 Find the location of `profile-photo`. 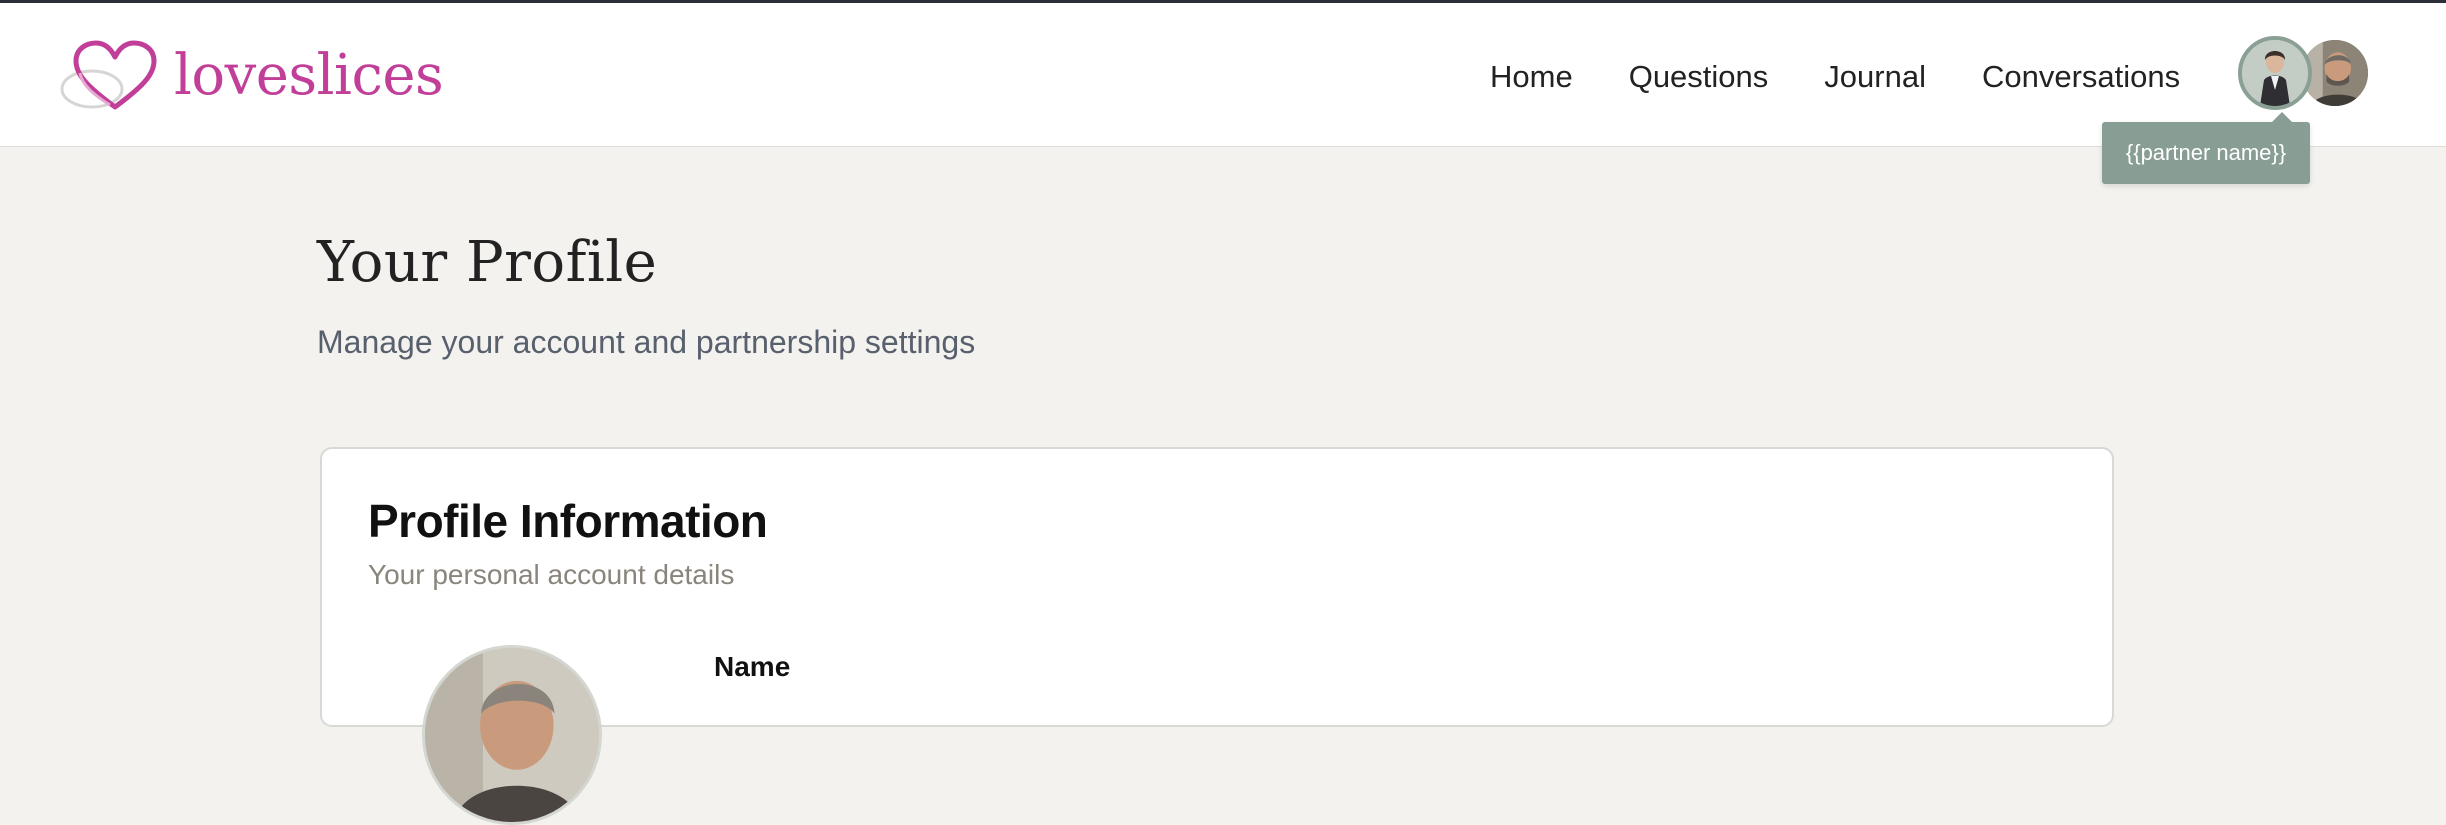

profile-photo is located at coordinates (512, 735).